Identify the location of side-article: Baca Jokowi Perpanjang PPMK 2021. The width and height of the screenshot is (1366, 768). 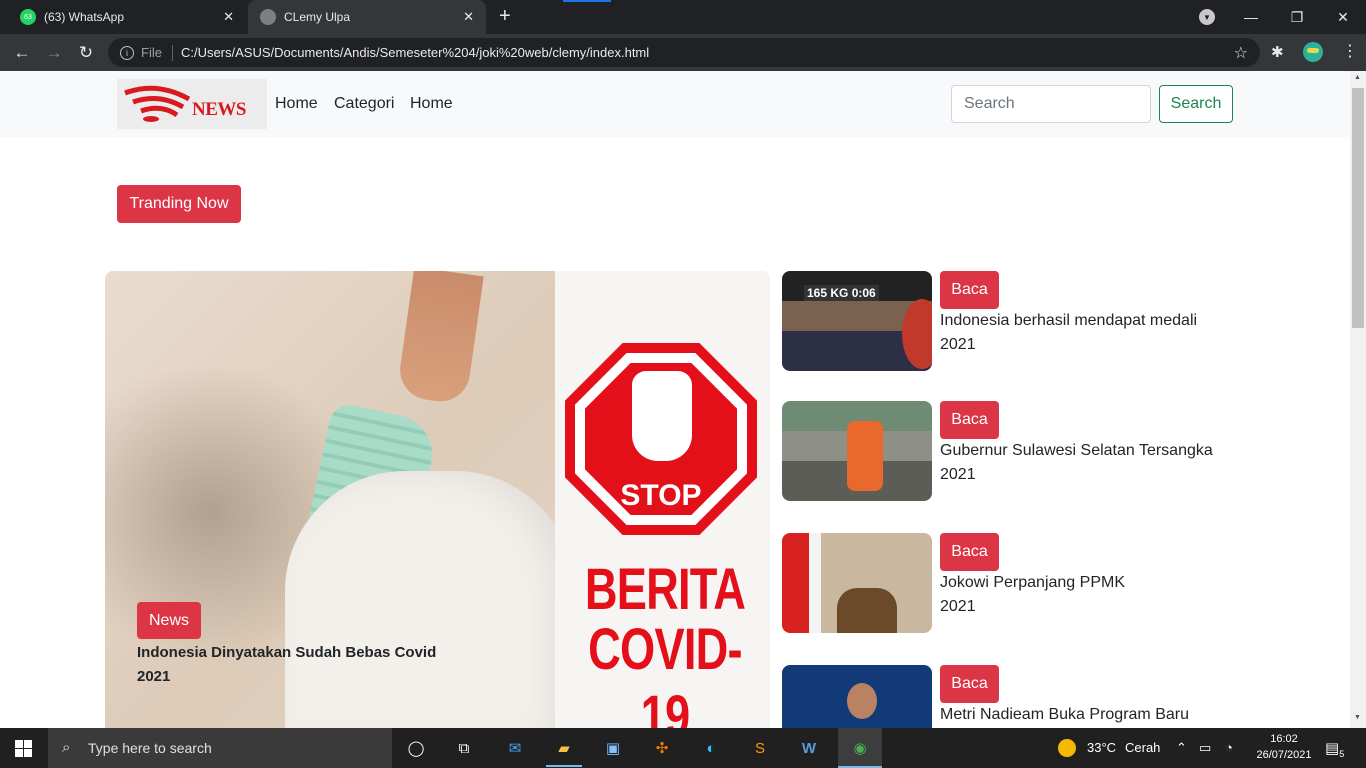
(1007, 583).